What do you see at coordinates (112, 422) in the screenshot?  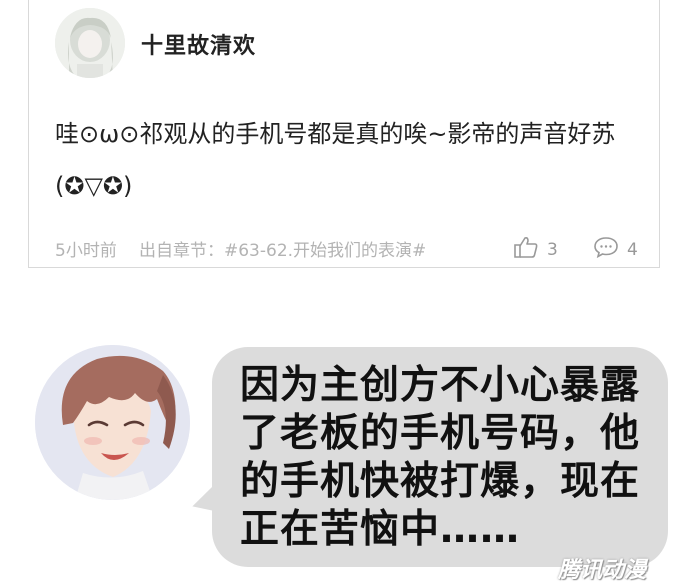 I see `character-portrait` at bounding box center [112, 422].